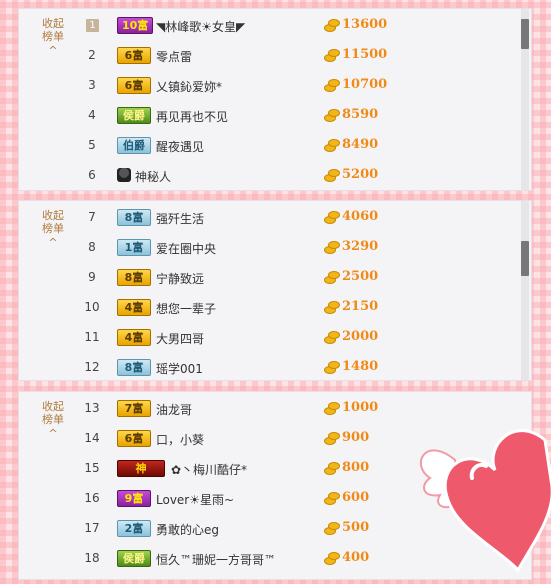 The width and height of the screenshot is (551, 584). What do you see at coordinates (92, 175) in the screenshot?
I see `rank-number: 6` at bounding box center [92, 175].